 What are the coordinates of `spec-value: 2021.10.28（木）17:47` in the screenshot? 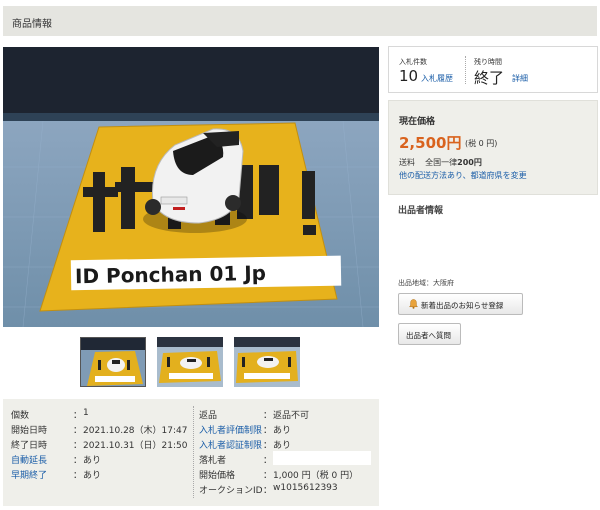 It's located at (135, 431).